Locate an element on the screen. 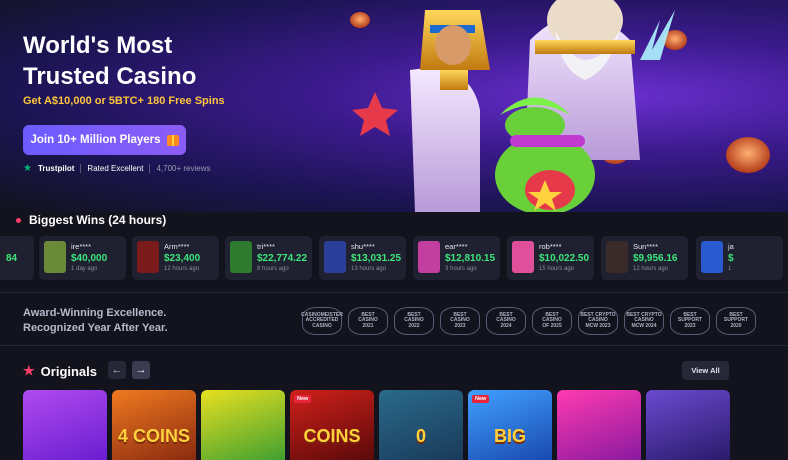 Image resolution: width=788 pixels, height=460 pixels. award-badge: BEST CRYPTO CASINO MCW 2023 is located at coordinates (598, 321).